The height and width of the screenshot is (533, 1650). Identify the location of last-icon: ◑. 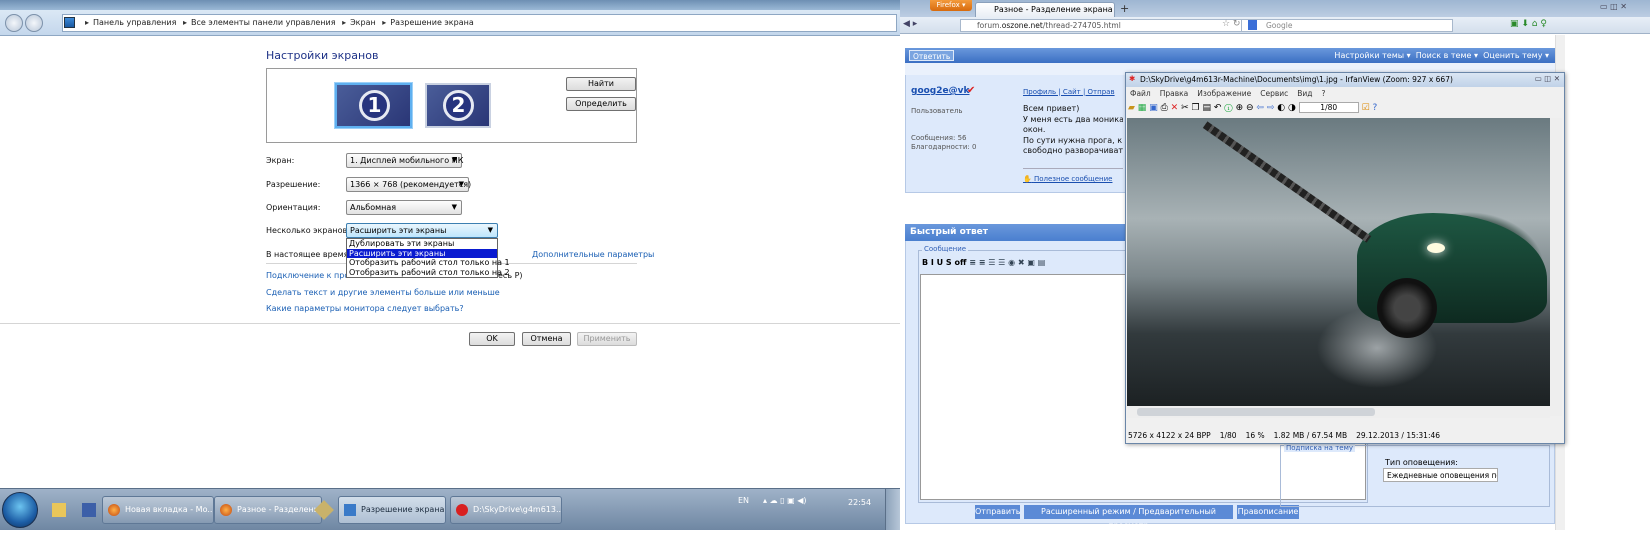
(1292, 108).